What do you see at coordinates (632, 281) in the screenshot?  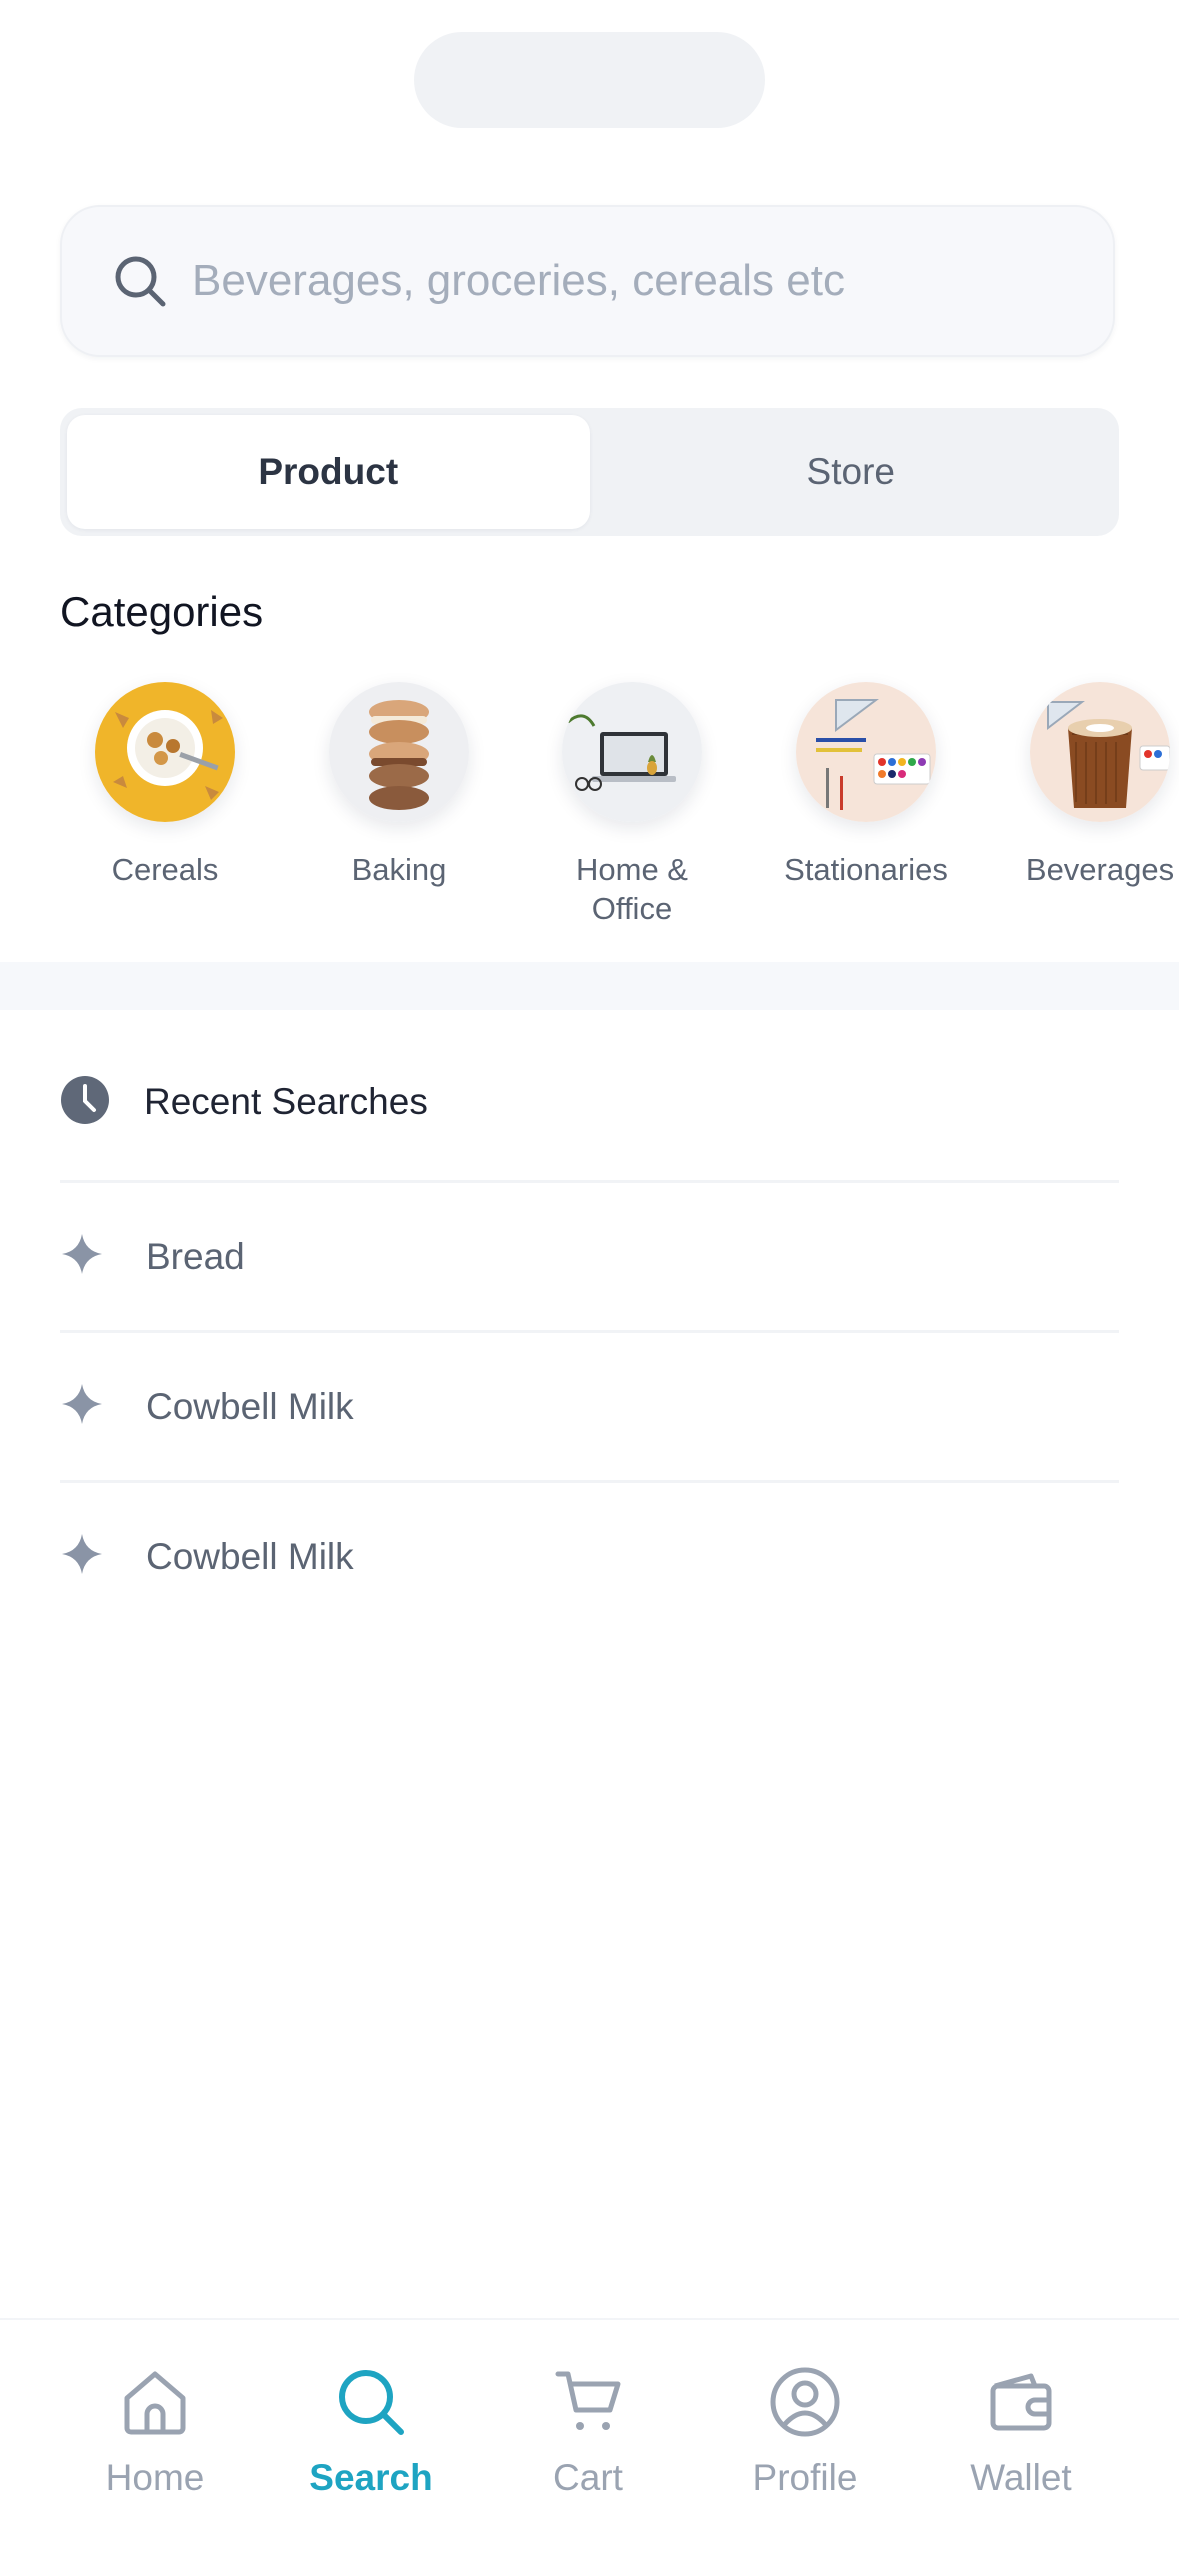 I see `search-input` at bounding box center [632, 281].